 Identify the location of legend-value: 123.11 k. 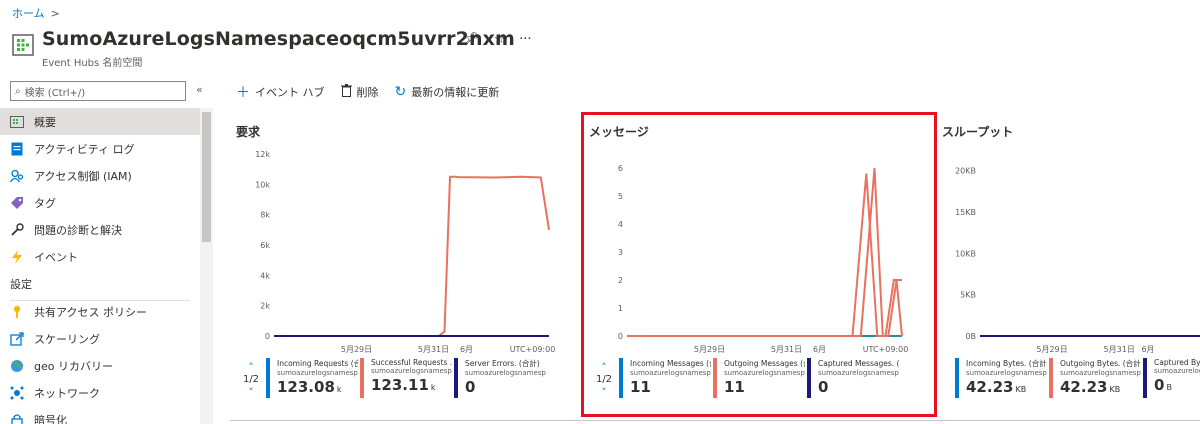
(403, 385).